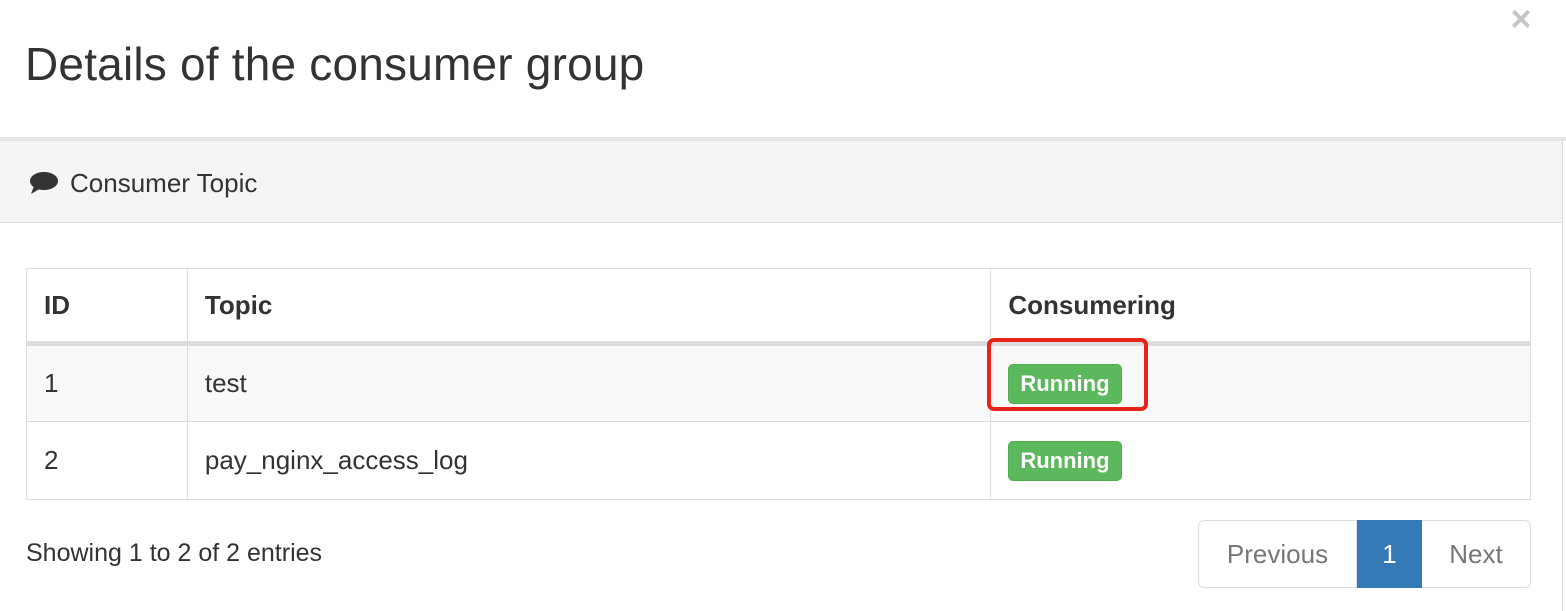 The width and height of the screenshot is (1566, 611). Describe the element at coordinates (107, 382) in the screenshot. I see `row-id: 1` at that location.